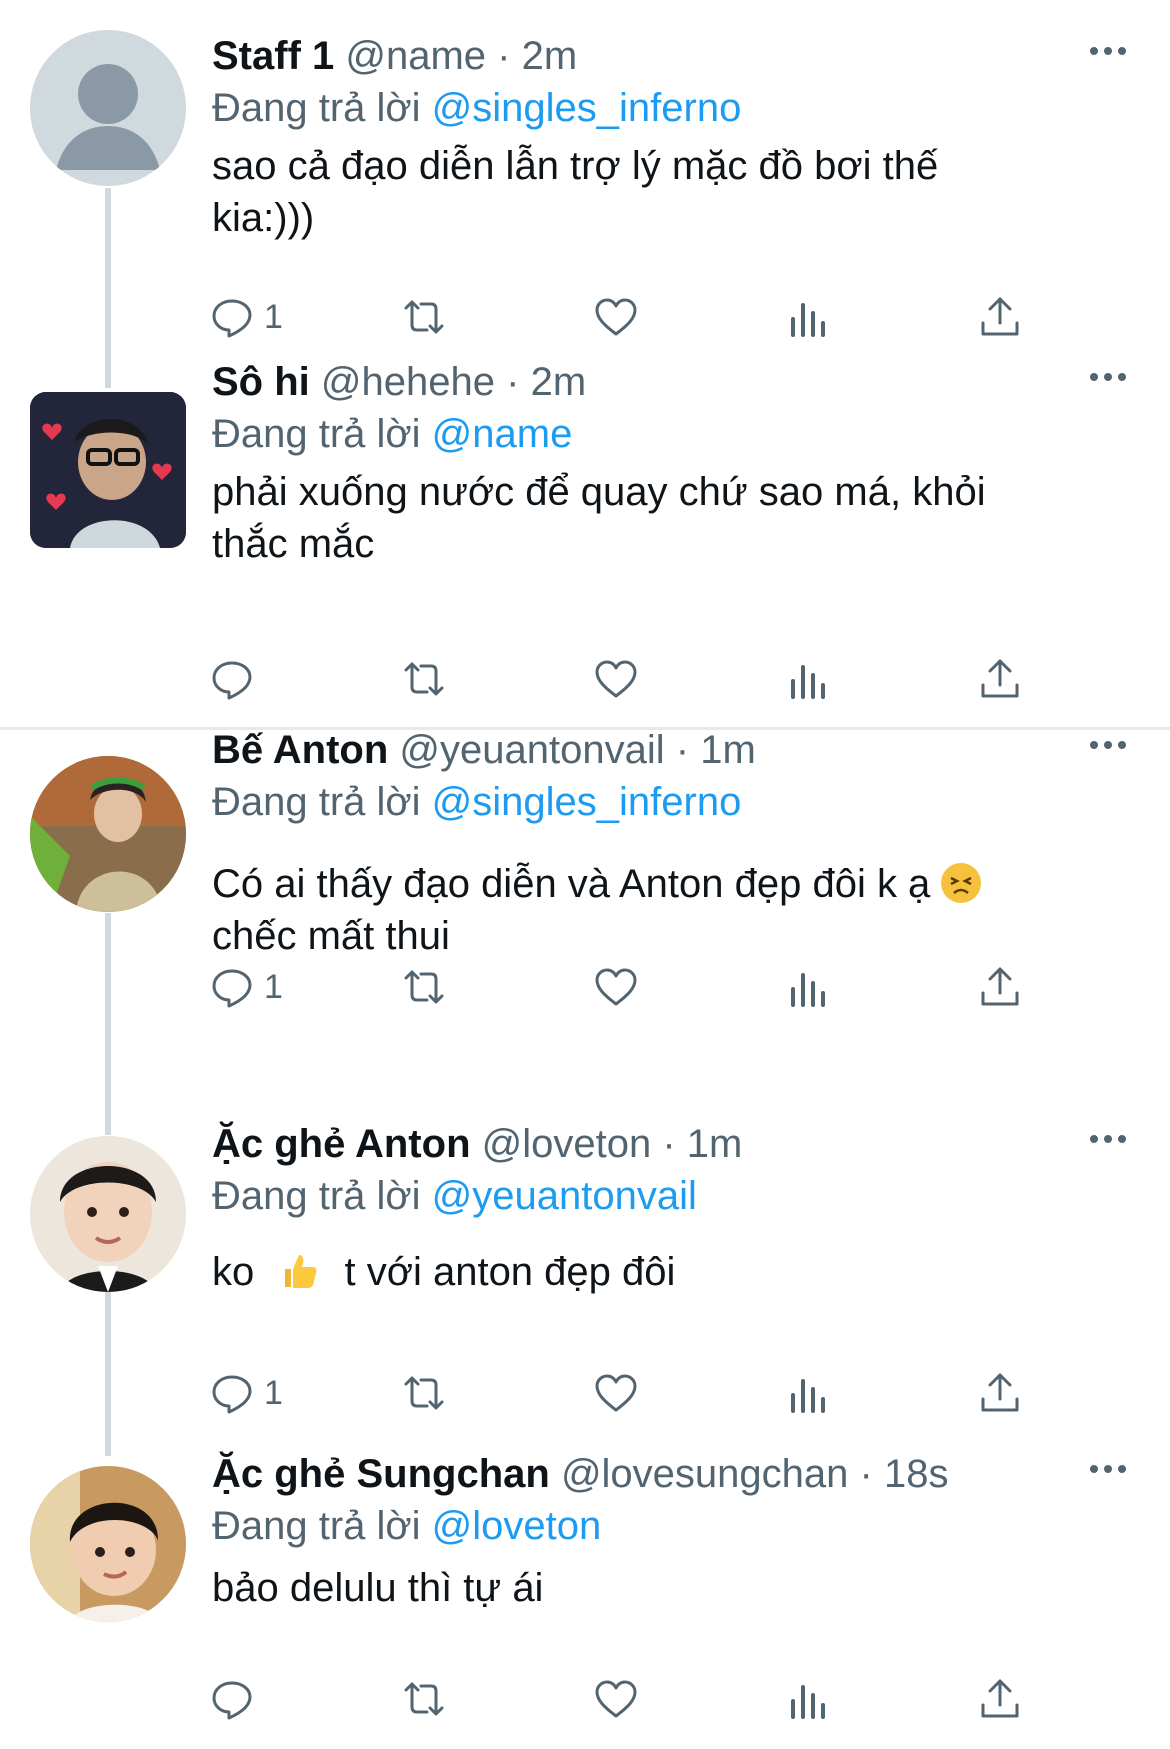 This screenshot has width=1170, height=1749. I want to click on profile-photo, so click(108, 1544).